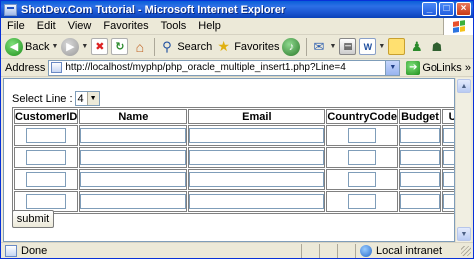  I want to click on window-controls: _ □ ×, so click(446, 9).